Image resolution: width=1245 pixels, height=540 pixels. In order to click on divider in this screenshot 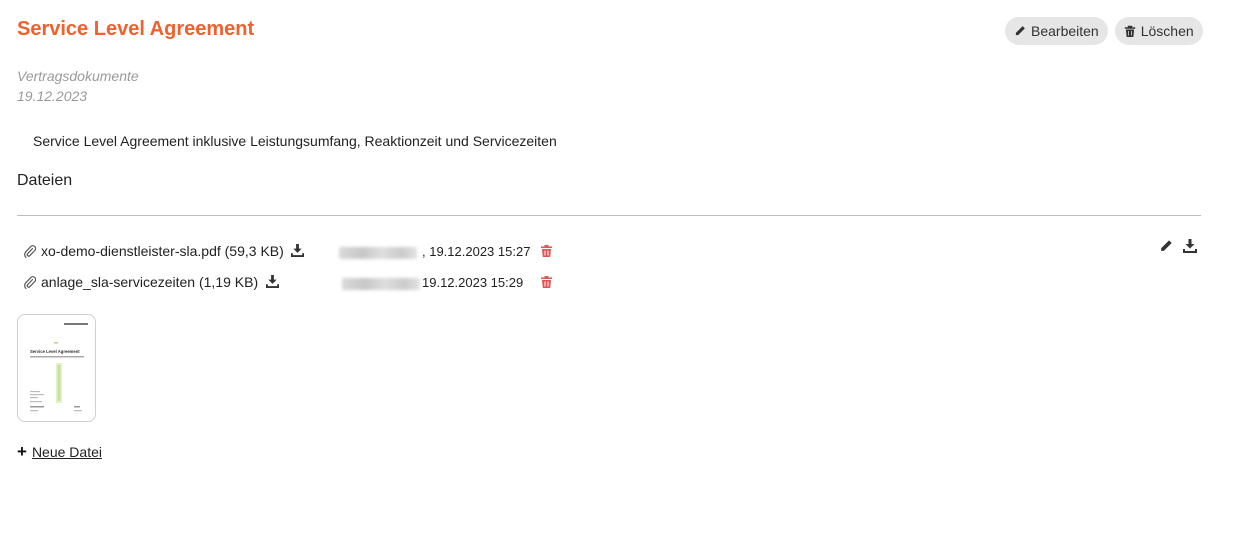, I will do `click(609, 215)`.